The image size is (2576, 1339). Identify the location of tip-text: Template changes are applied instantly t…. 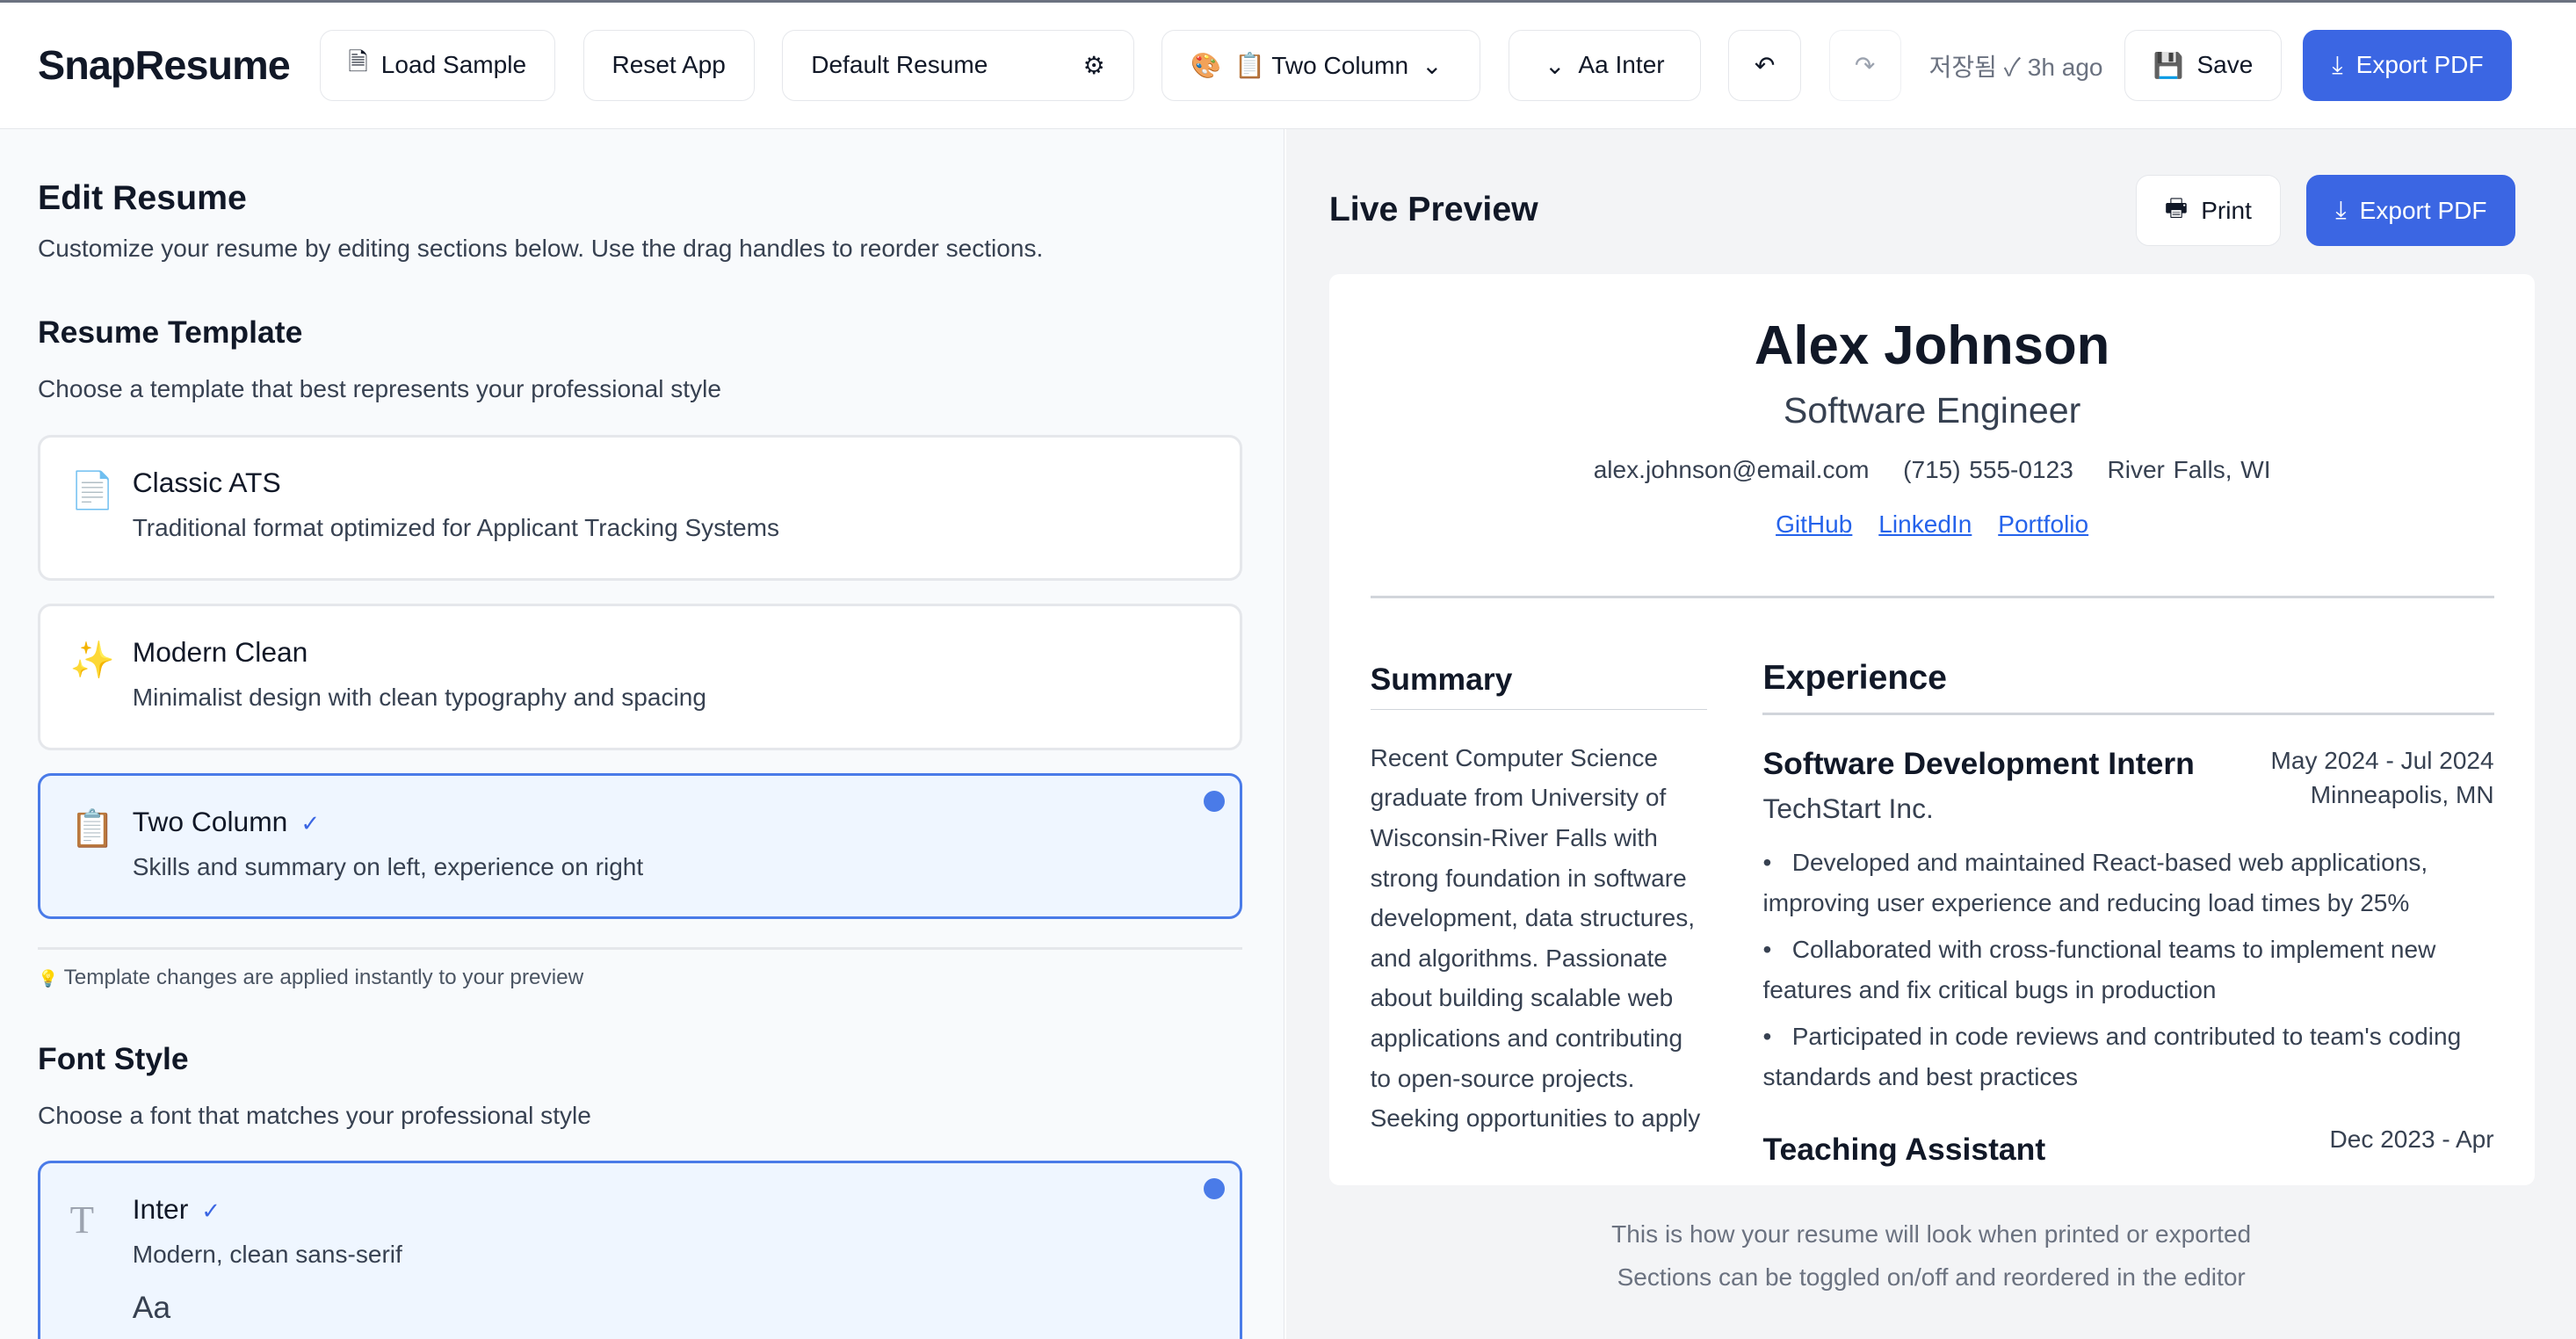
(323, 977).